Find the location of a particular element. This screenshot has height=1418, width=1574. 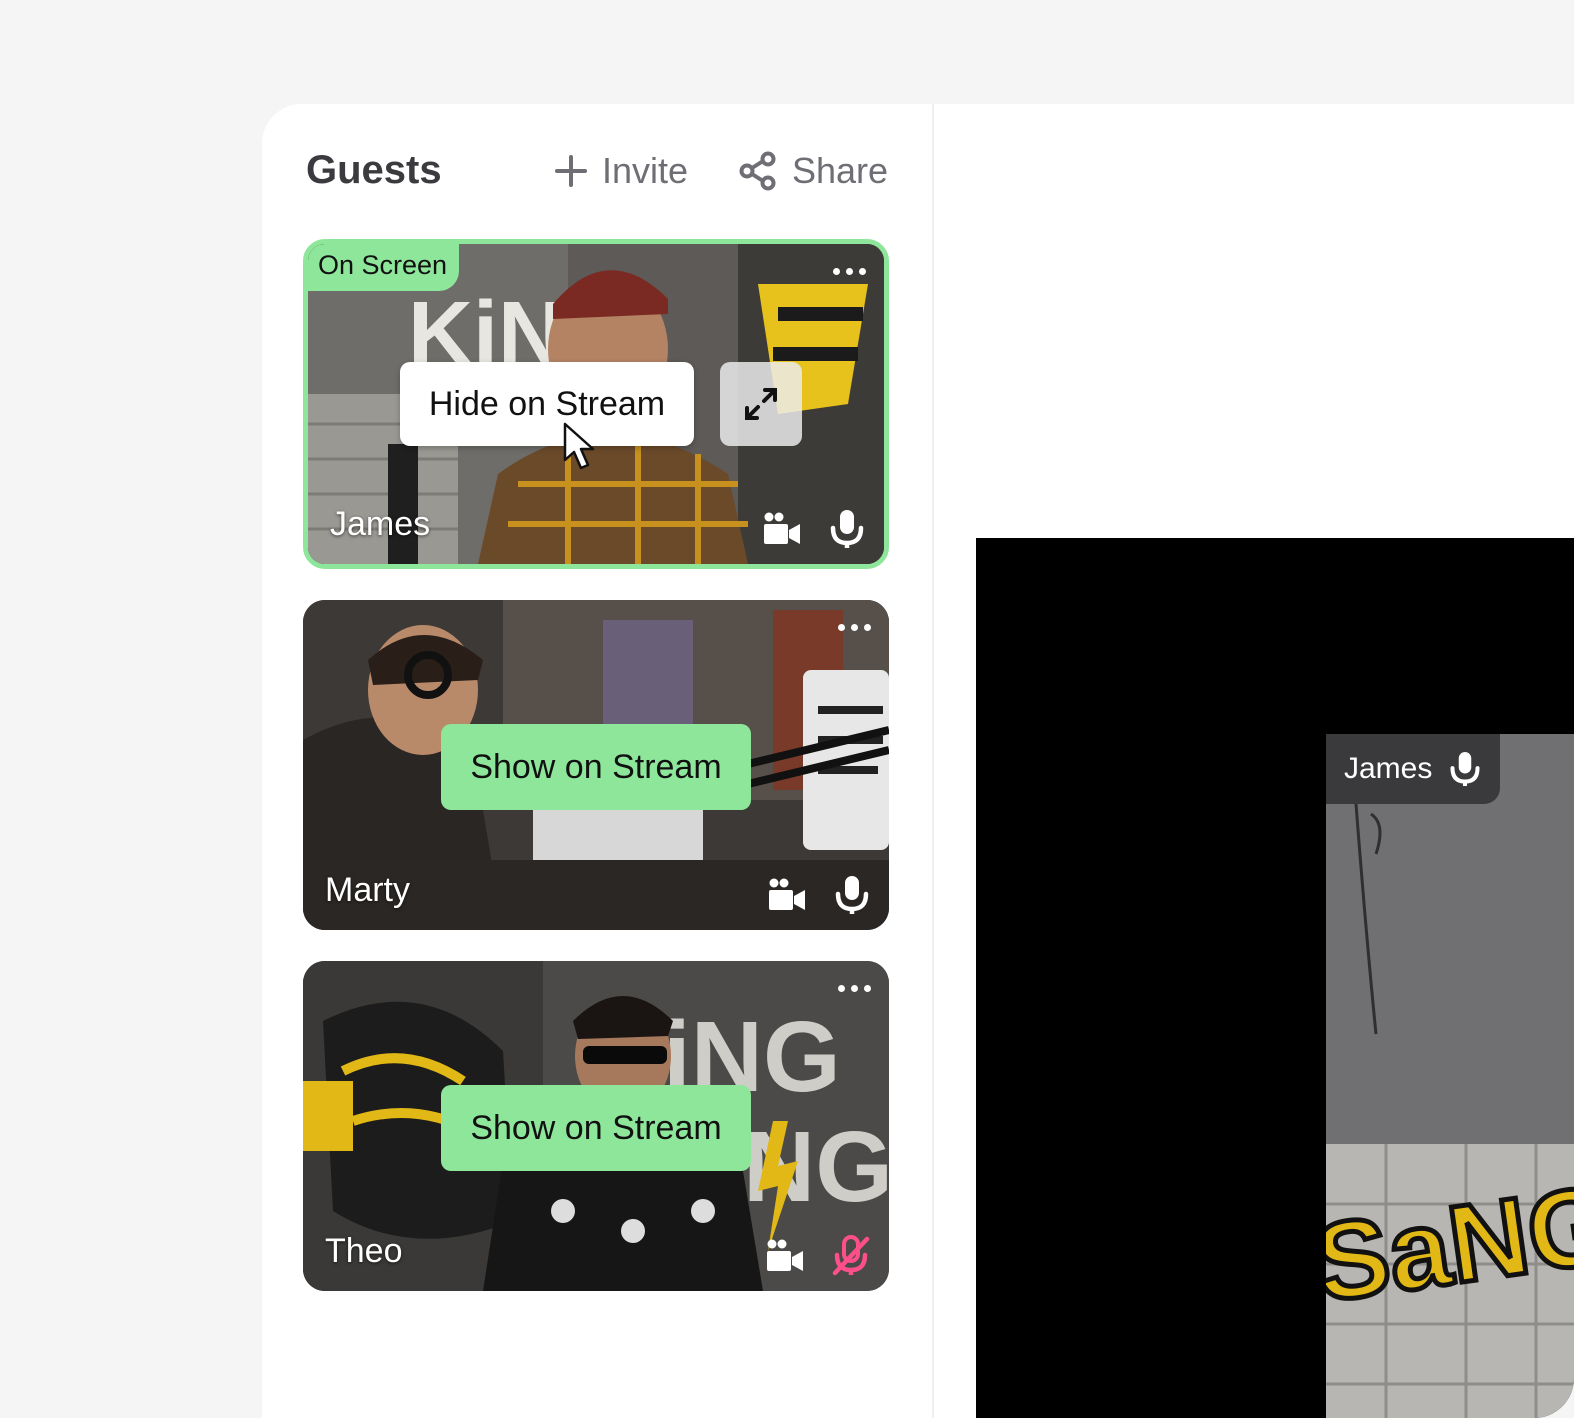

share-button: Share is located at coordinates (813, 171).